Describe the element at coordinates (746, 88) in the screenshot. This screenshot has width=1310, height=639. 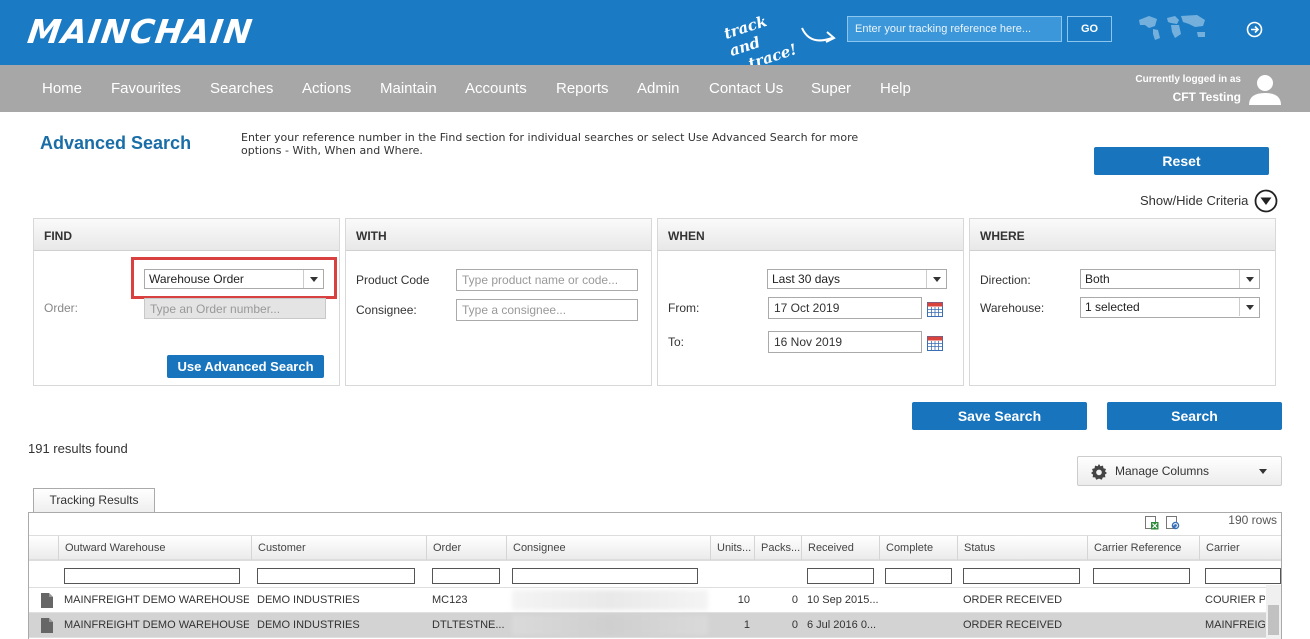
I see `nav-contact-us: Contact Us` at that location.